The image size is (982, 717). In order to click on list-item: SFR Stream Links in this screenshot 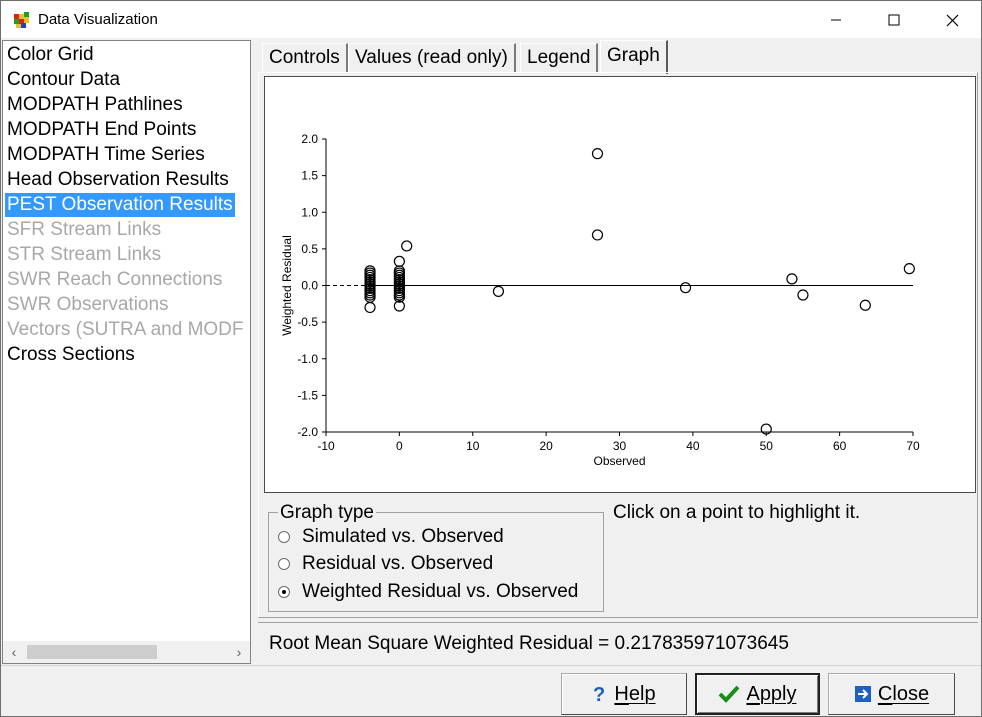, I will do `click(84, 229)`.